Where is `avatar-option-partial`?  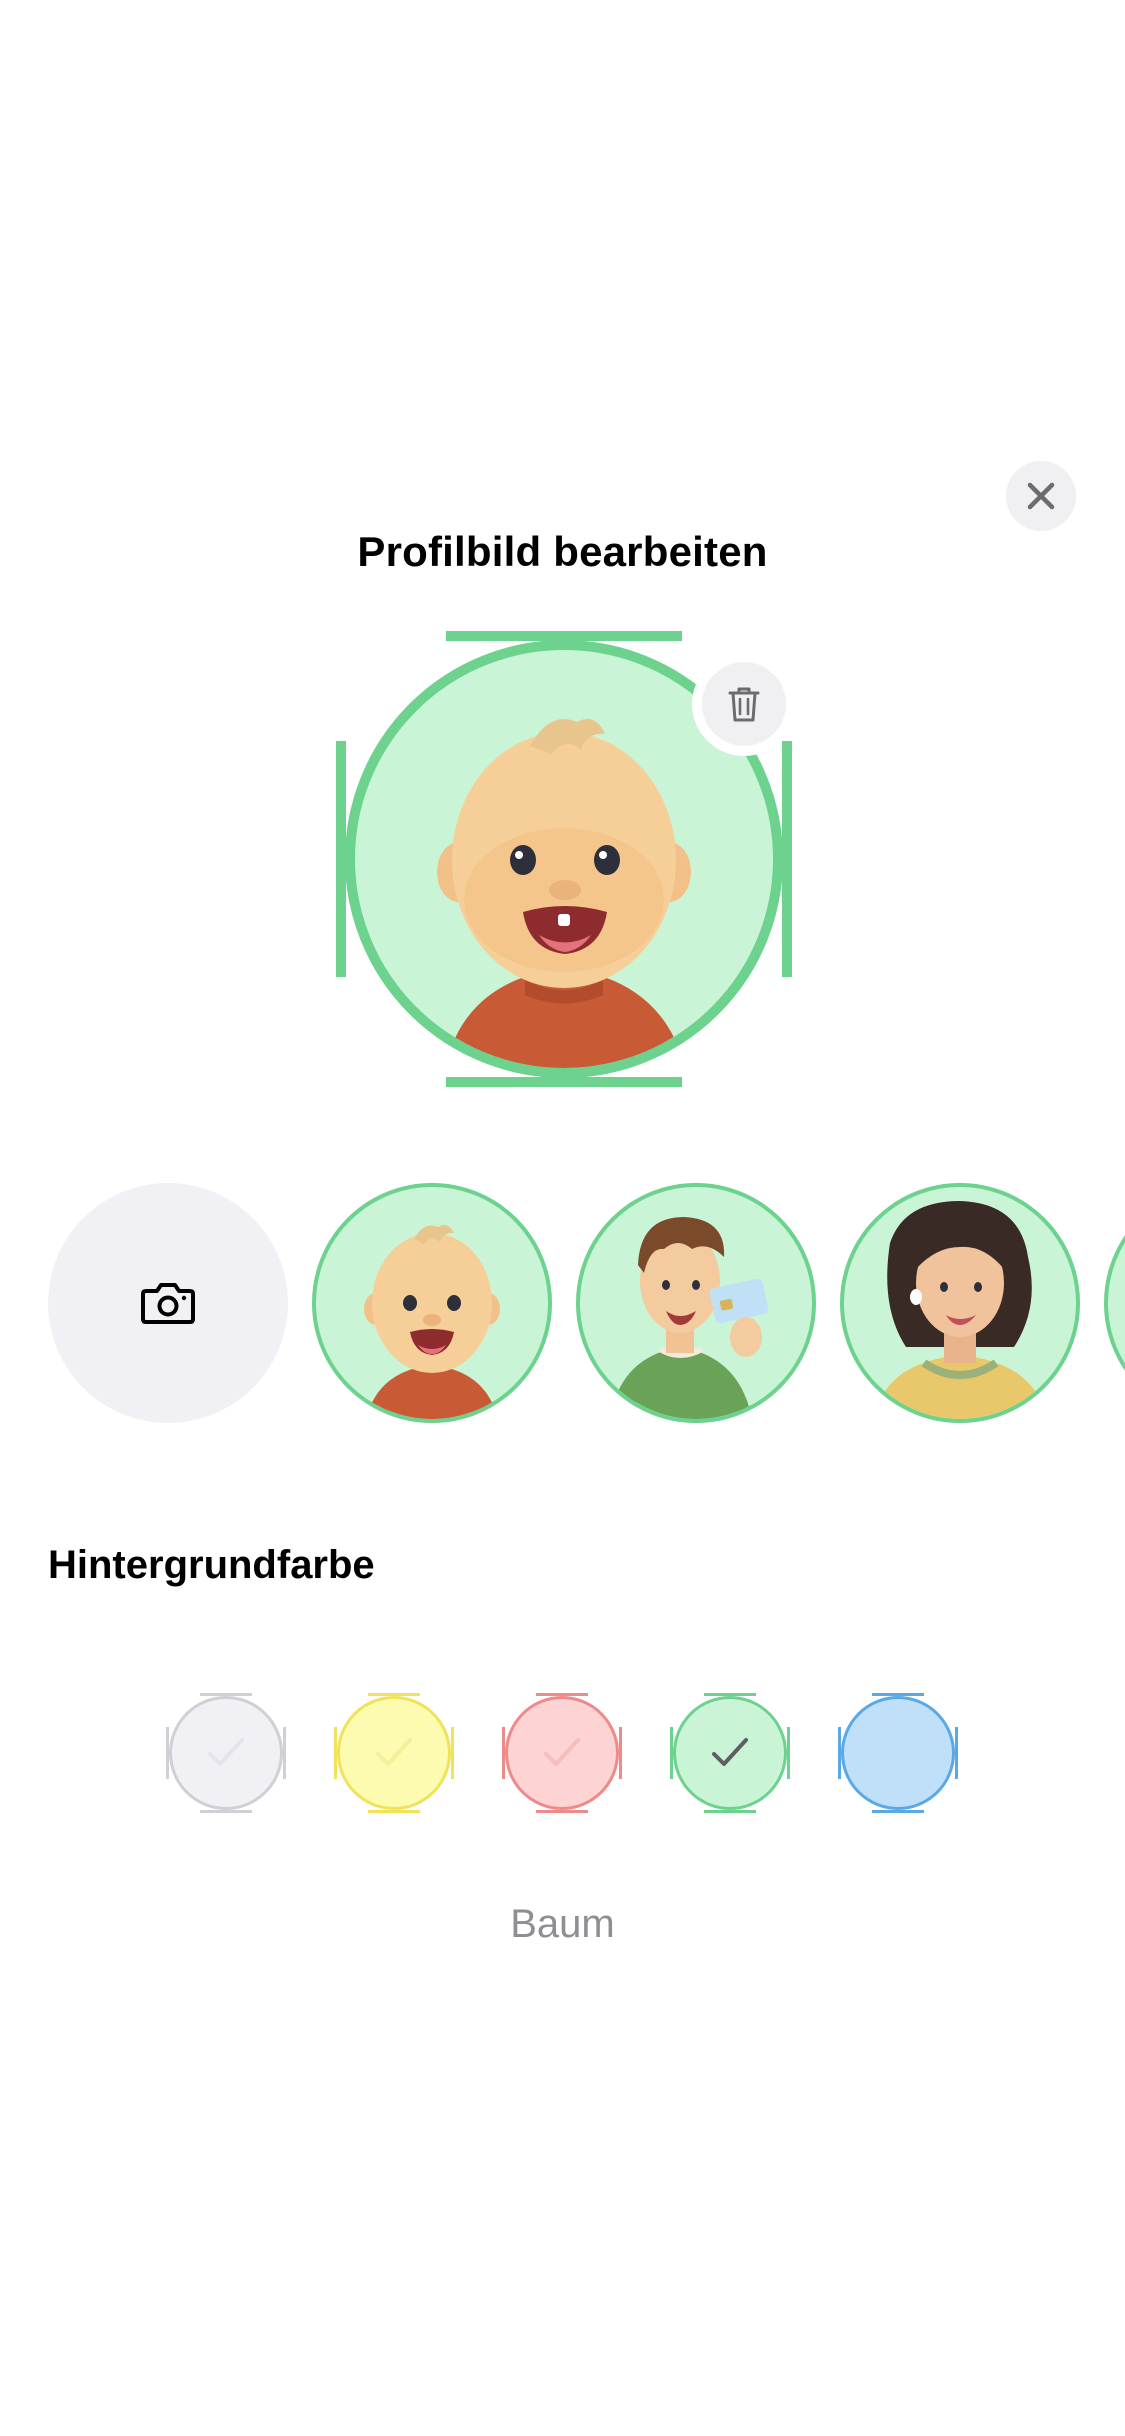 avatar-option-partial is located at coordinates (1114, 1303).